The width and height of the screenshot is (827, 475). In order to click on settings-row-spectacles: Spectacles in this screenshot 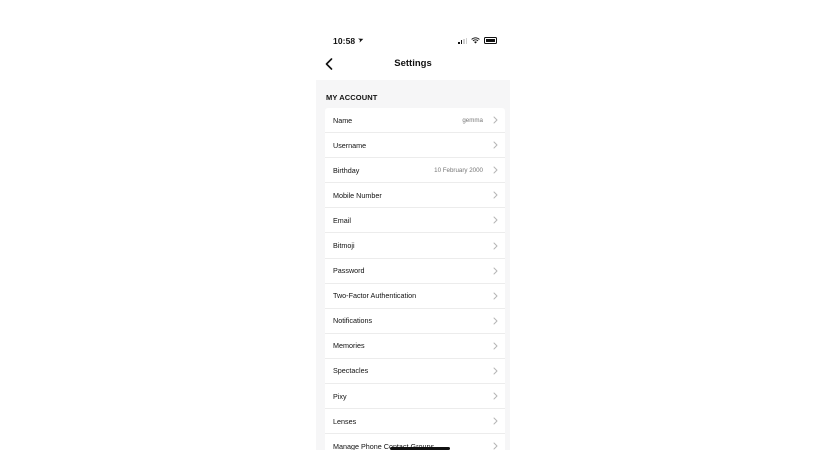, I will do `click(415, 372)`.